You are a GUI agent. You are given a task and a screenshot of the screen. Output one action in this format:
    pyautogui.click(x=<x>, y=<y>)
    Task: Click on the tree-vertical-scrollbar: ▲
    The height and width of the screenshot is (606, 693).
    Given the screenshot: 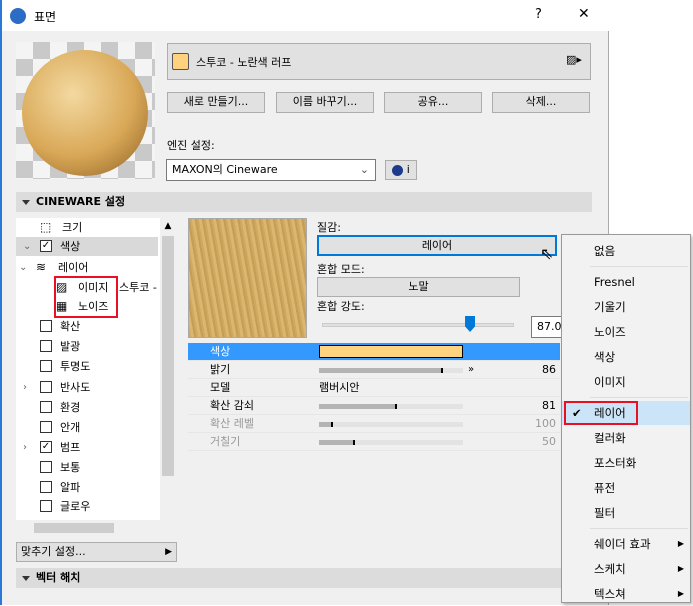 What is the action you would take?
    pyautogui.click(x=168, y=369)
    